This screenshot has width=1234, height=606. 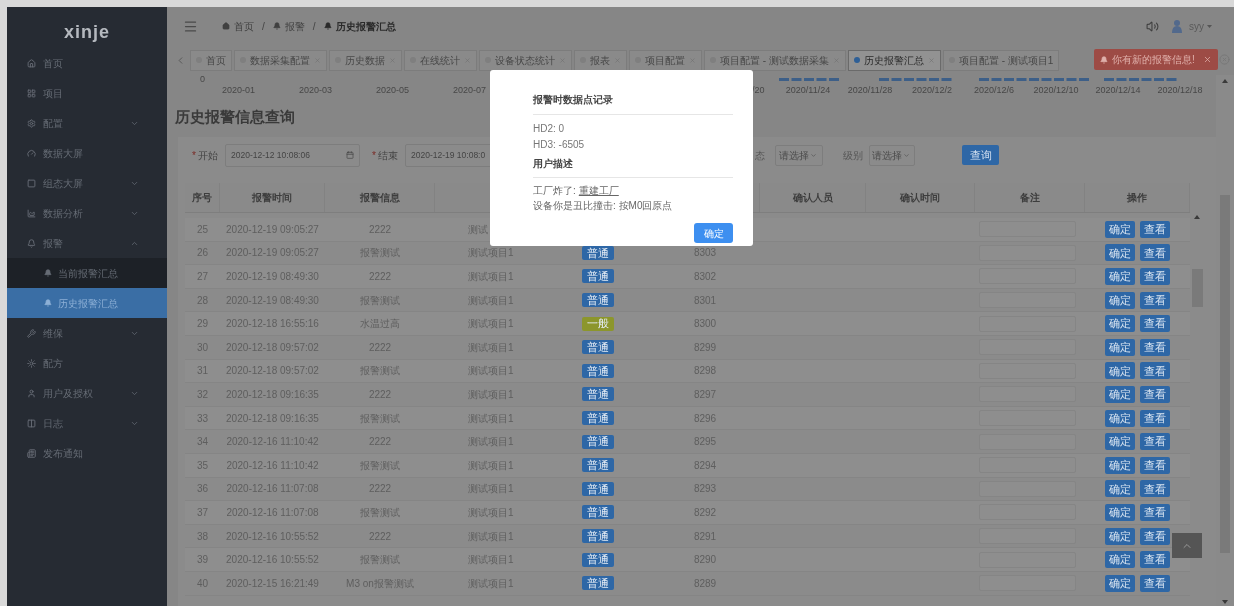 I want to click on chevron-down-icon, so click(x=906, y=155).